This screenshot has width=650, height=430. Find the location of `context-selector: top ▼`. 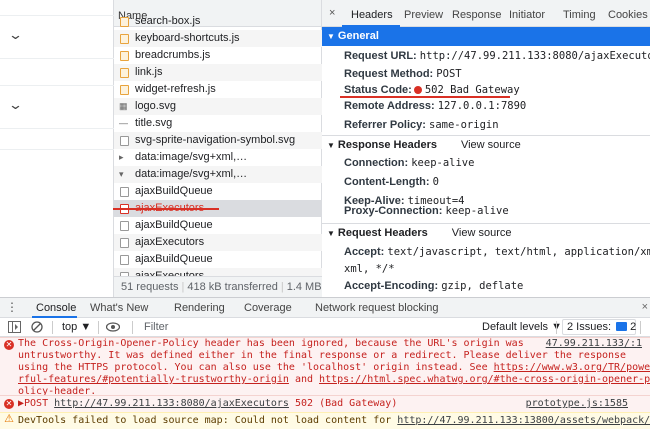

context-selector: top ▼ is located at coordinates (76, 327).